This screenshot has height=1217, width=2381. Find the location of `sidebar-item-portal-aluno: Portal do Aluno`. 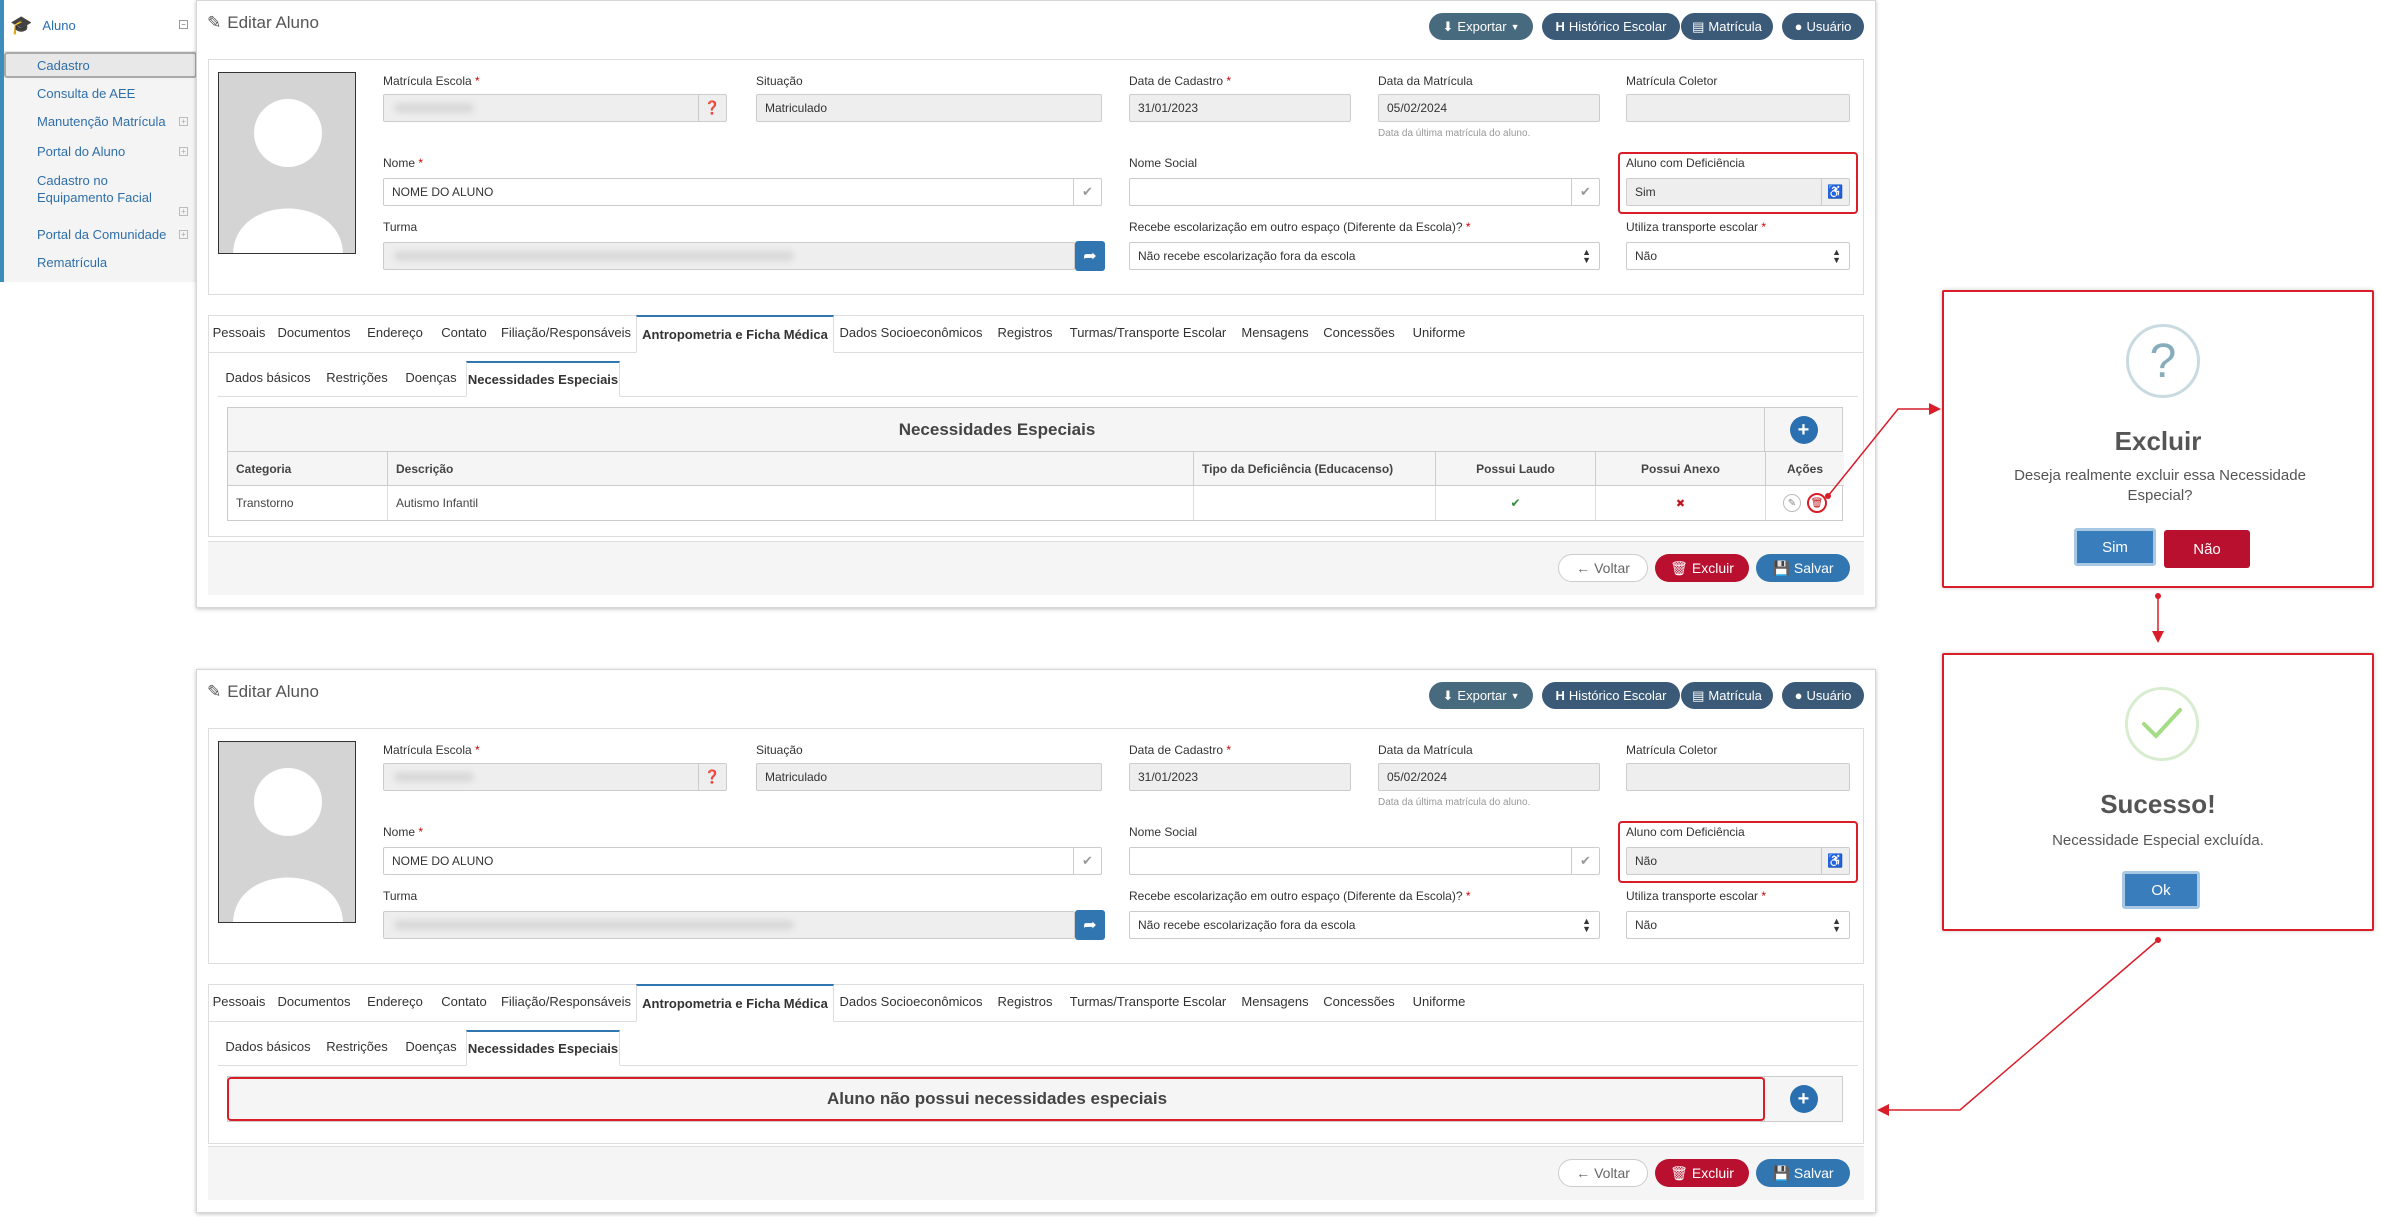

sidebar-item-portal-aluno: Portal do Aluno is located at coordinates (81, 151).